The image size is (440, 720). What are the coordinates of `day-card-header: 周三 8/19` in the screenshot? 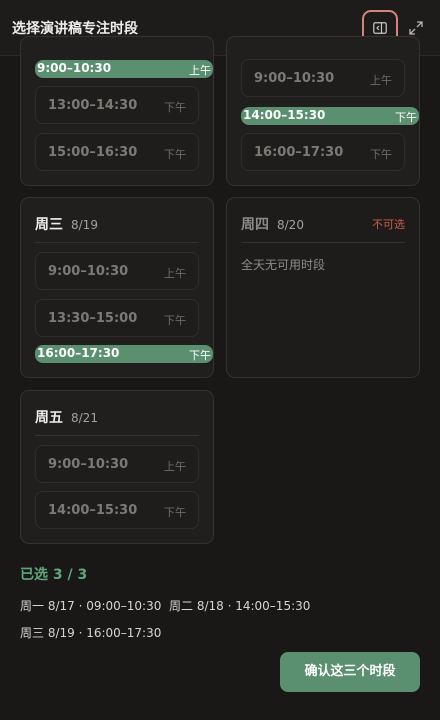 It's located at (117, 228).